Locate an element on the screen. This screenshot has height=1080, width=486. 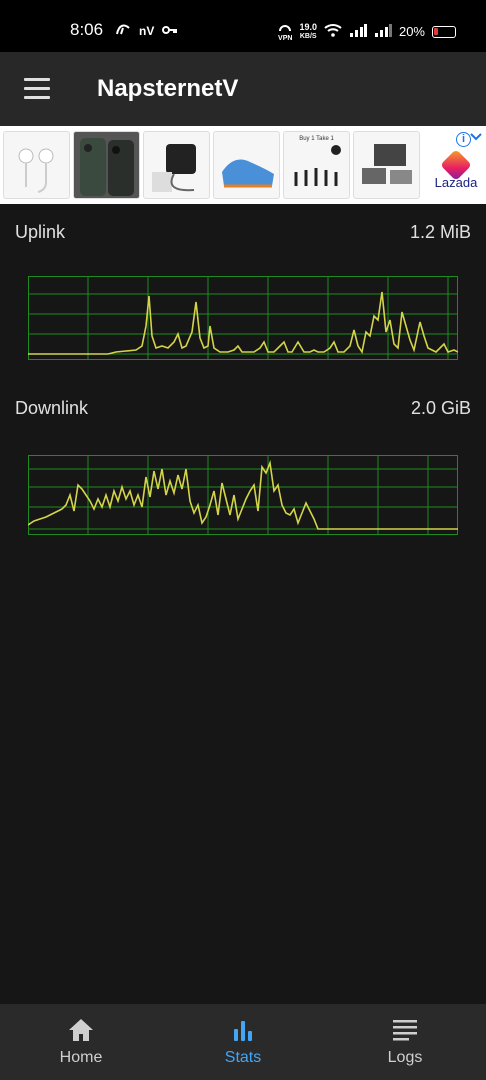
nav-logs: Logs is located at coordinates (405, 1042).